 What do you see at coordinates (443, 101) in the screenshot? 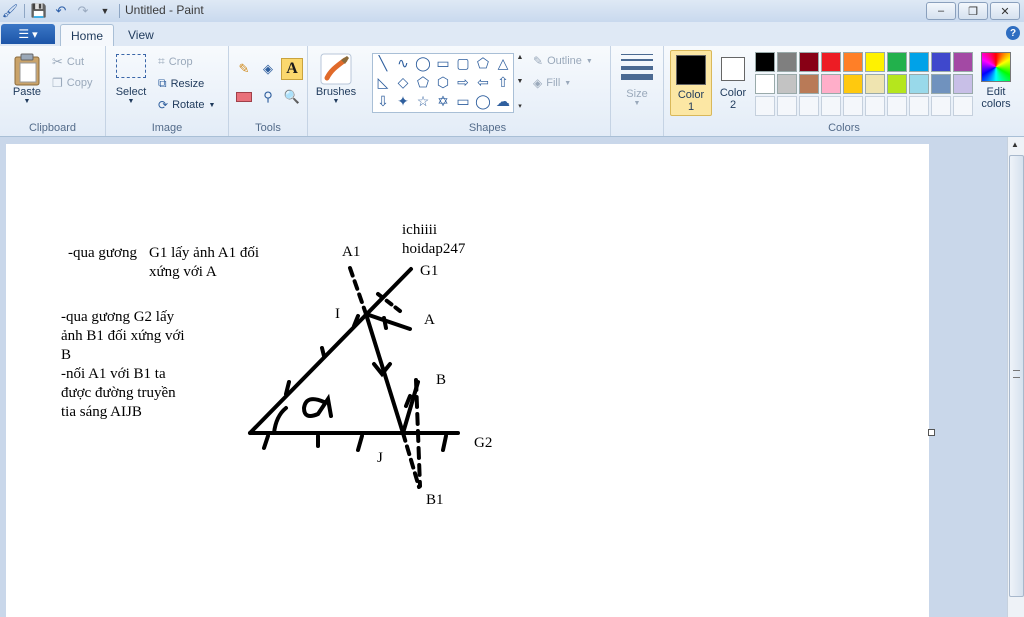
I see `six-point-star-shape: ✡` at bounding box center [443, 101].